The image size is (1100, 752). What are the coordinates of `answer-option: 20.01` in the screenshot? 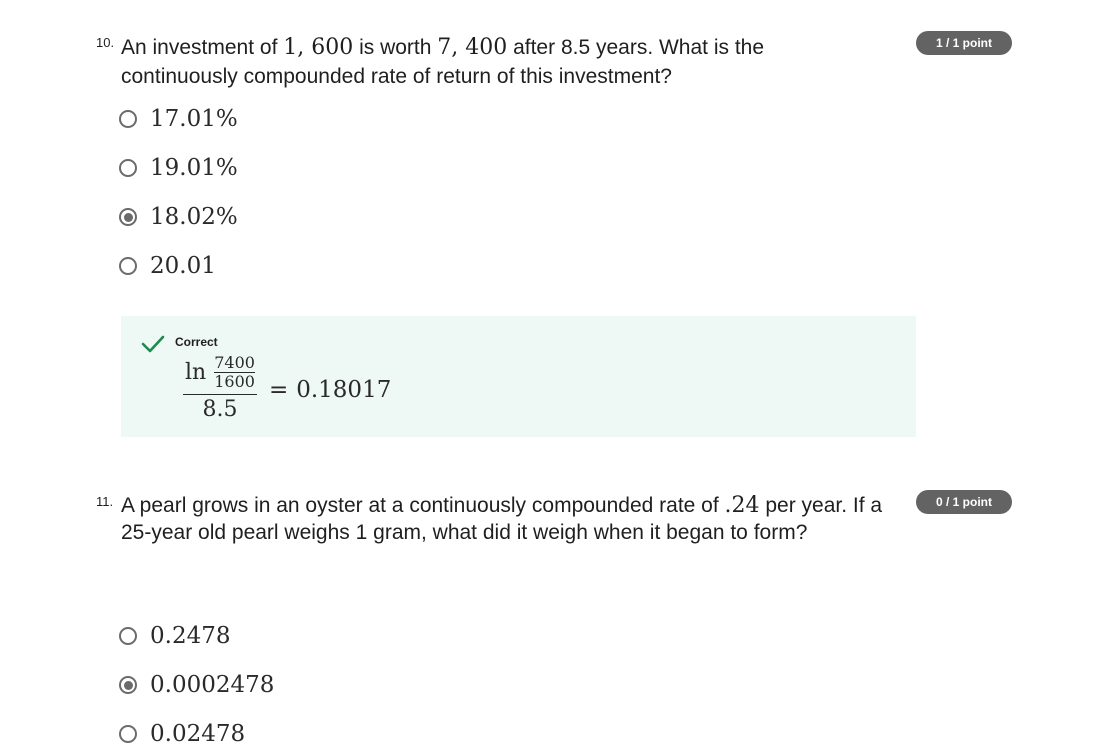 It's located at (167, 266).